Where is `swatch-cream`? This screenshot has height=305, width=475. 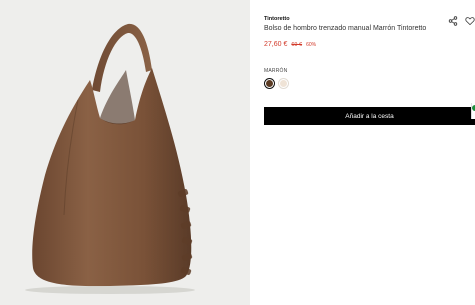
swatch-cream is located at coordinates (283, 83).